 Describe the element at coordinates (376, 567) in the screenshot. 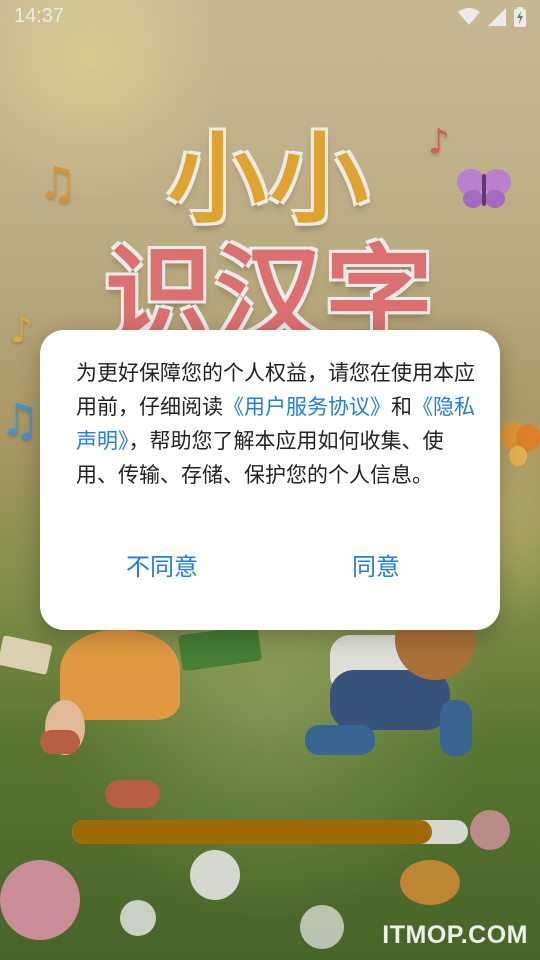

I see `agree-button: 同意` at that location.